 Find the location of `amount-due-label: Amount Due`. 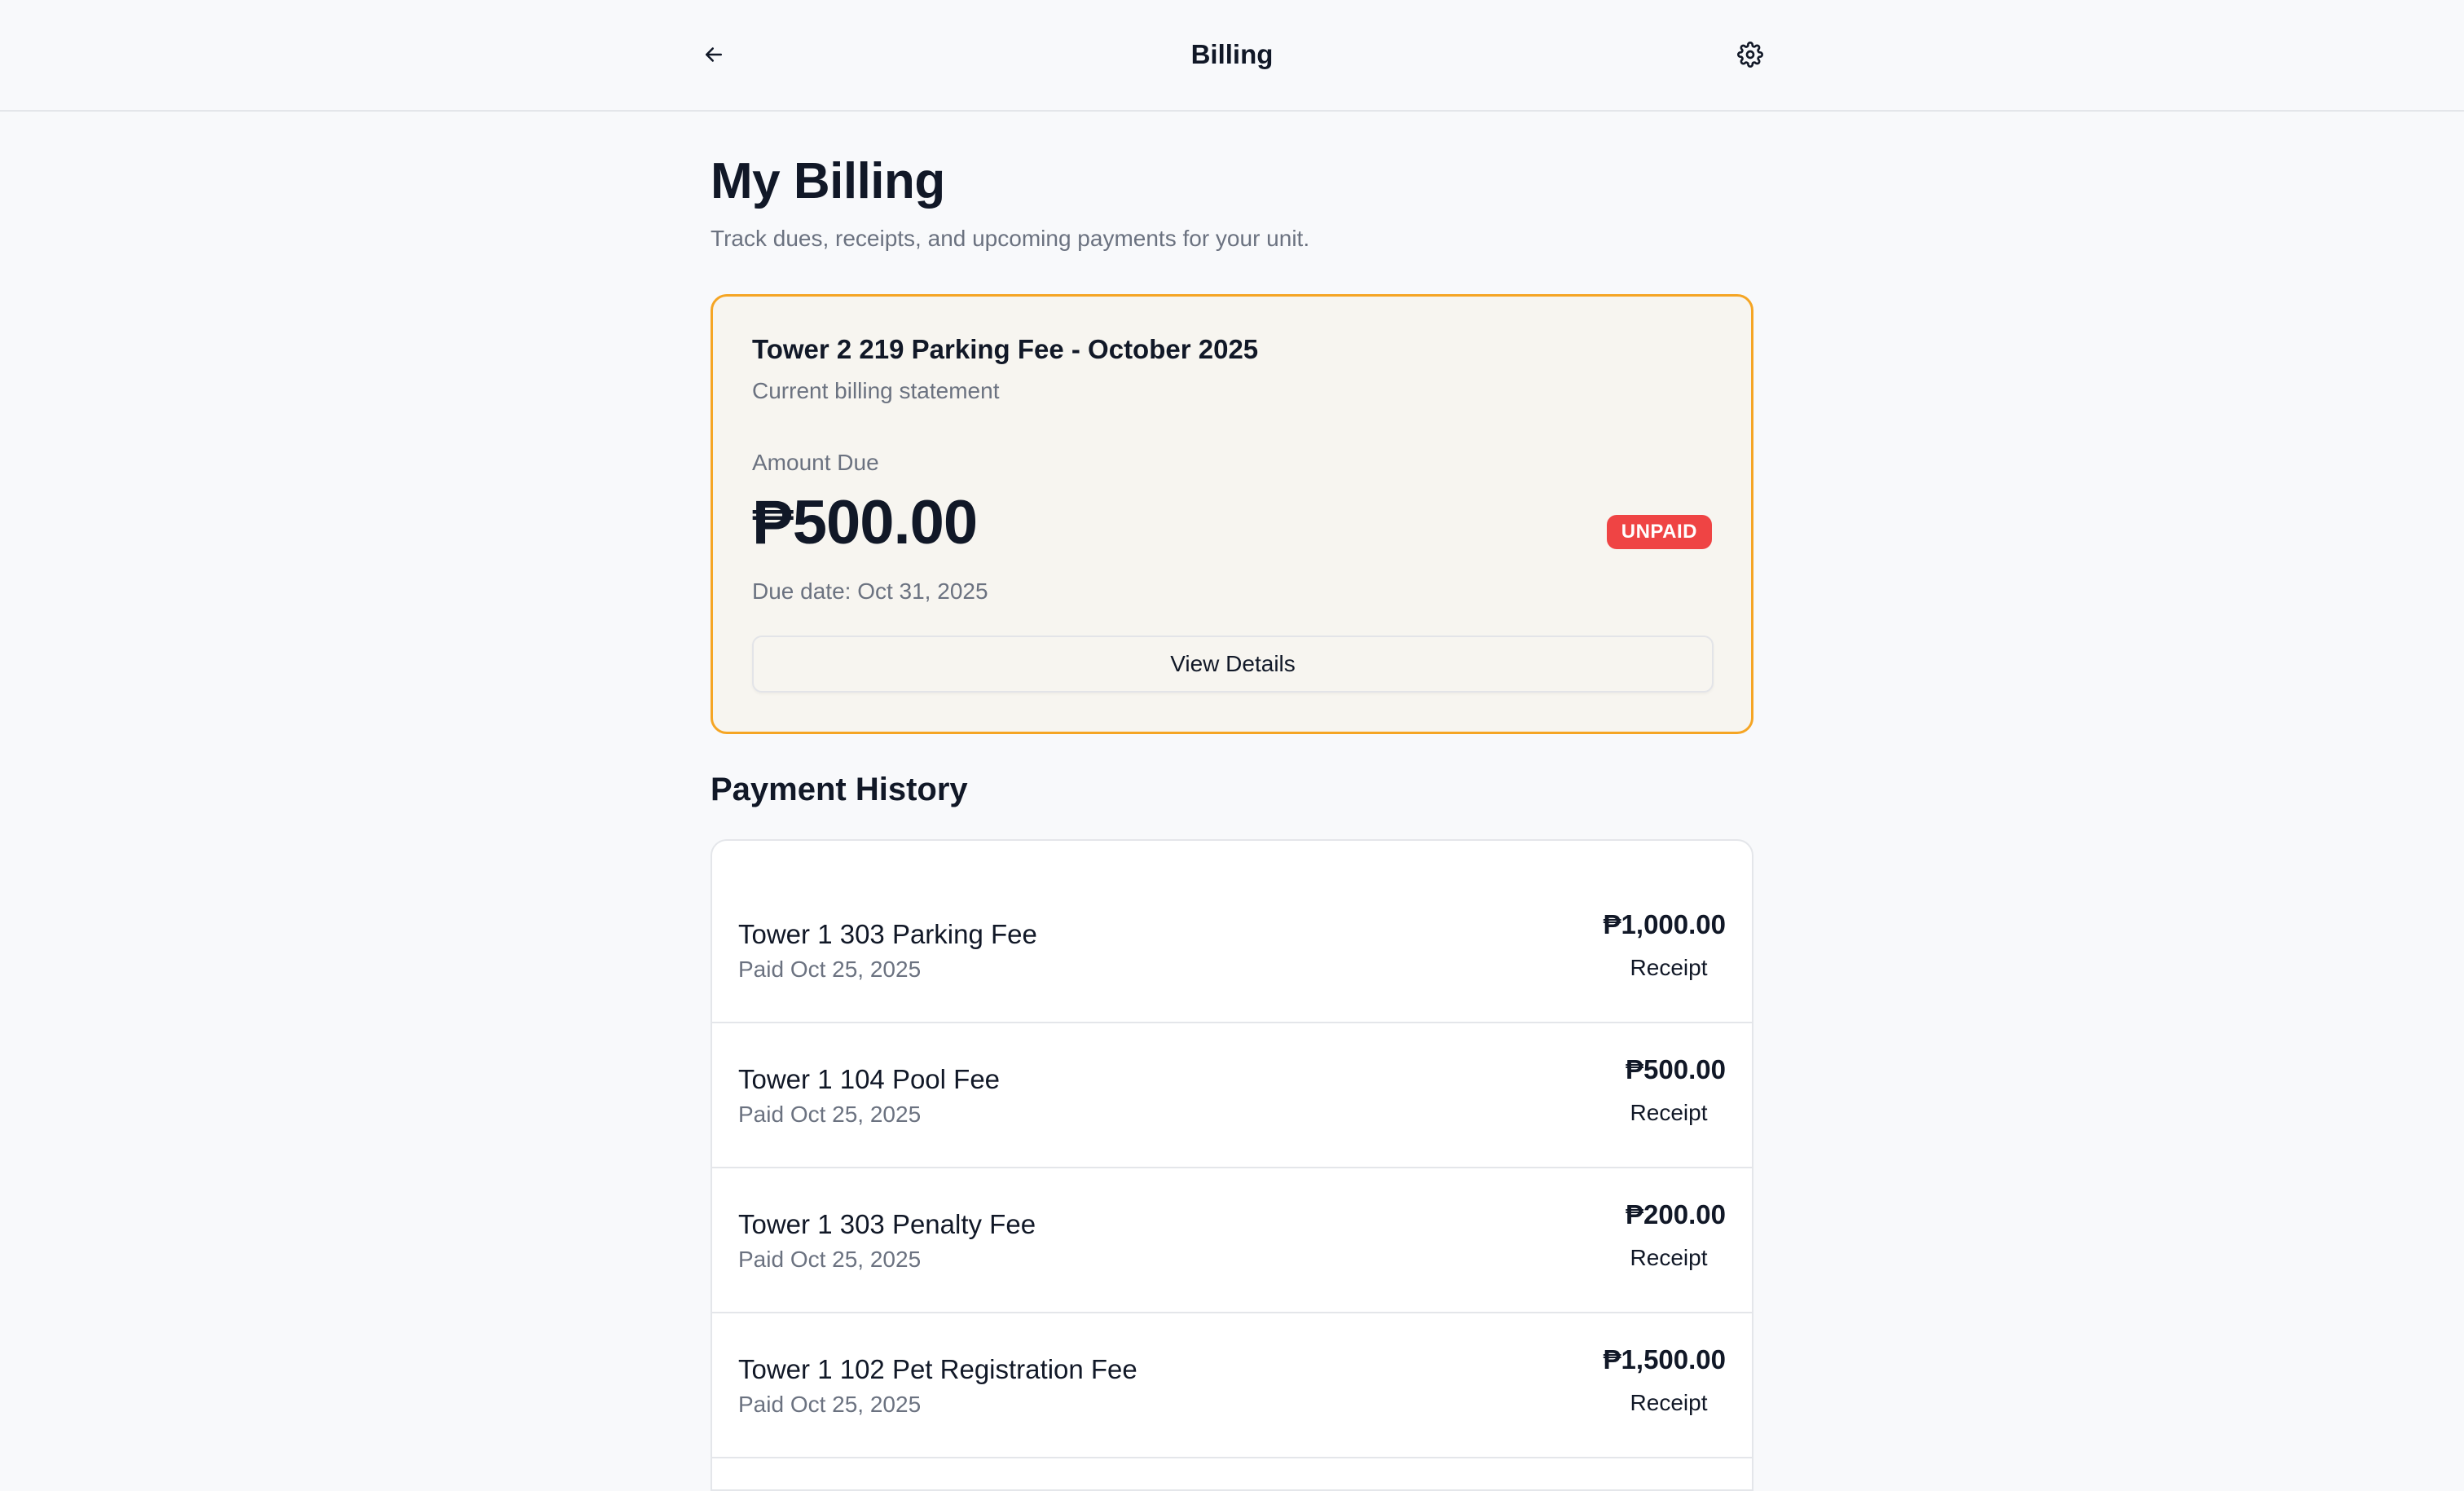

amount-due-label: Amount Due is located at coordinates (815, 462).